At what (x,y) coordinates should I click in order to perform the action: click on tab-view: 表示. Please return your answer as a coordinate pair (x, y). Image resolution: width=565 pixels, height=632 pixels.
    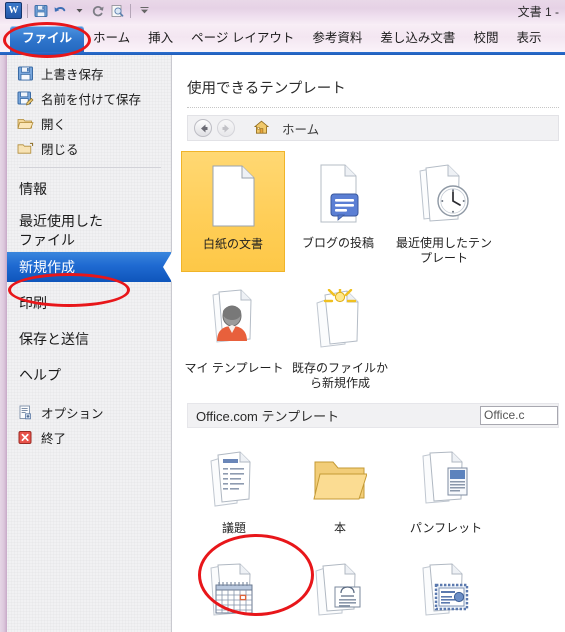
    Looking at the image, I should click on (528, 39).